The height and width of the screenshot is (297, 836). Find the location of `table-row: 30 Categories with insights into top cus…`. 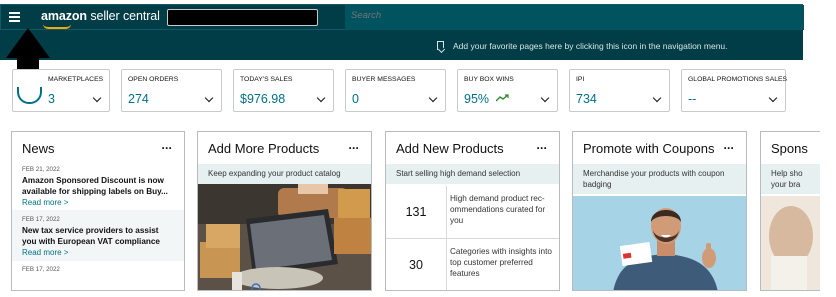

table-row: 30 Categories with insights into top cus… is located at coordinates (472, 264).